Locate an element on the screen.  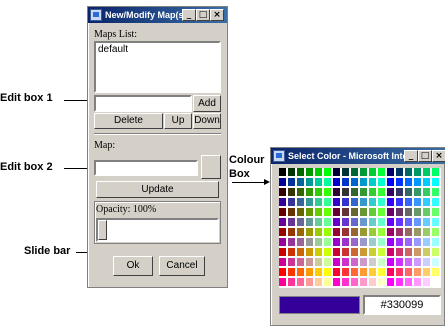
maximize-icon: □ is located at coordinates (203, 15).